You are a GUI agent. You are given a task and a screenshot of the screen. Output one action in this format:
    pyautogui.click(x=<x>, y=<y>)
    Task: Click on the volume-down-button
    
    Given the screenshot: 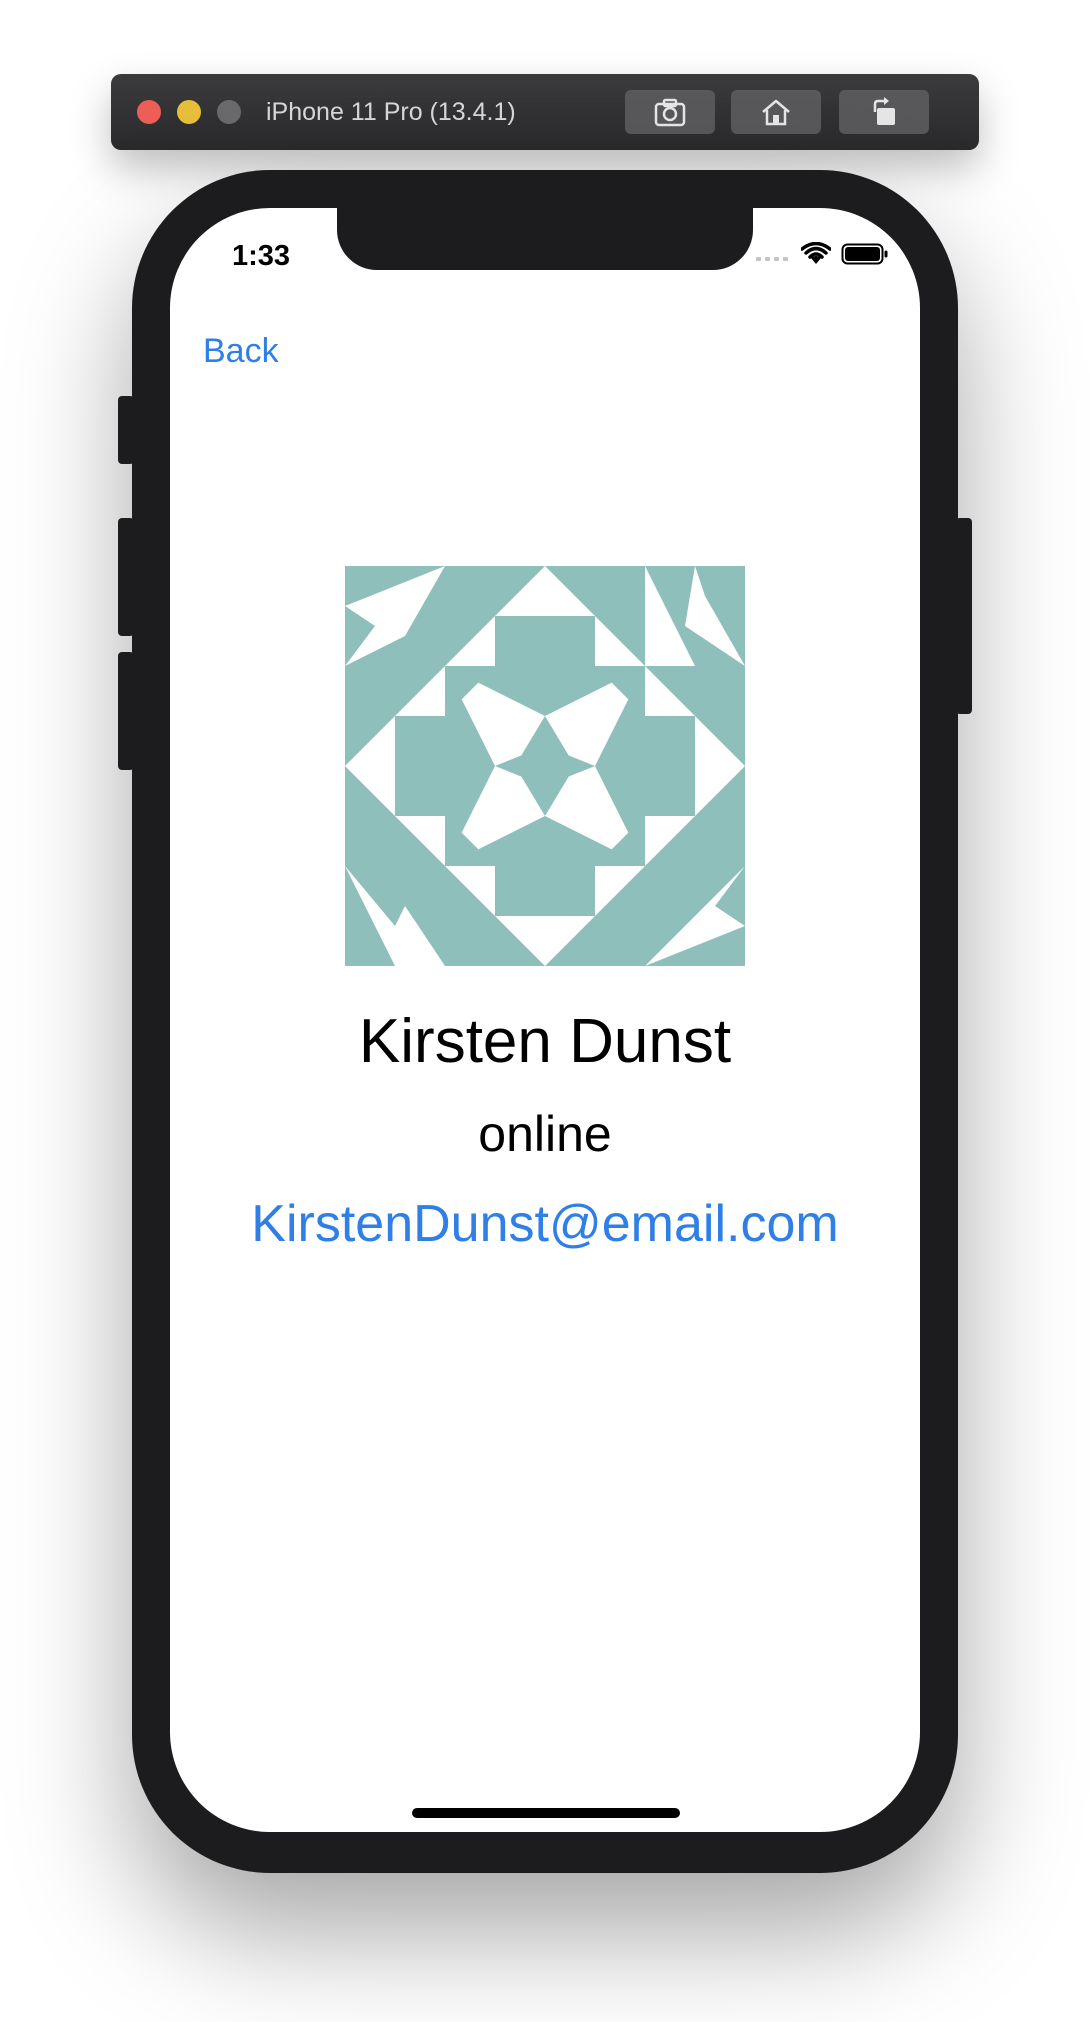 What is the action you would take?
    pyautogui.click(x=126, y=711)
    